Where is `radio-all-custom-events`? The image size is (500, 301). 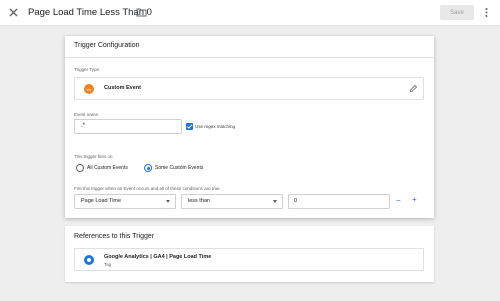 radio-all-custom-events is located at coordinates (80, 168).